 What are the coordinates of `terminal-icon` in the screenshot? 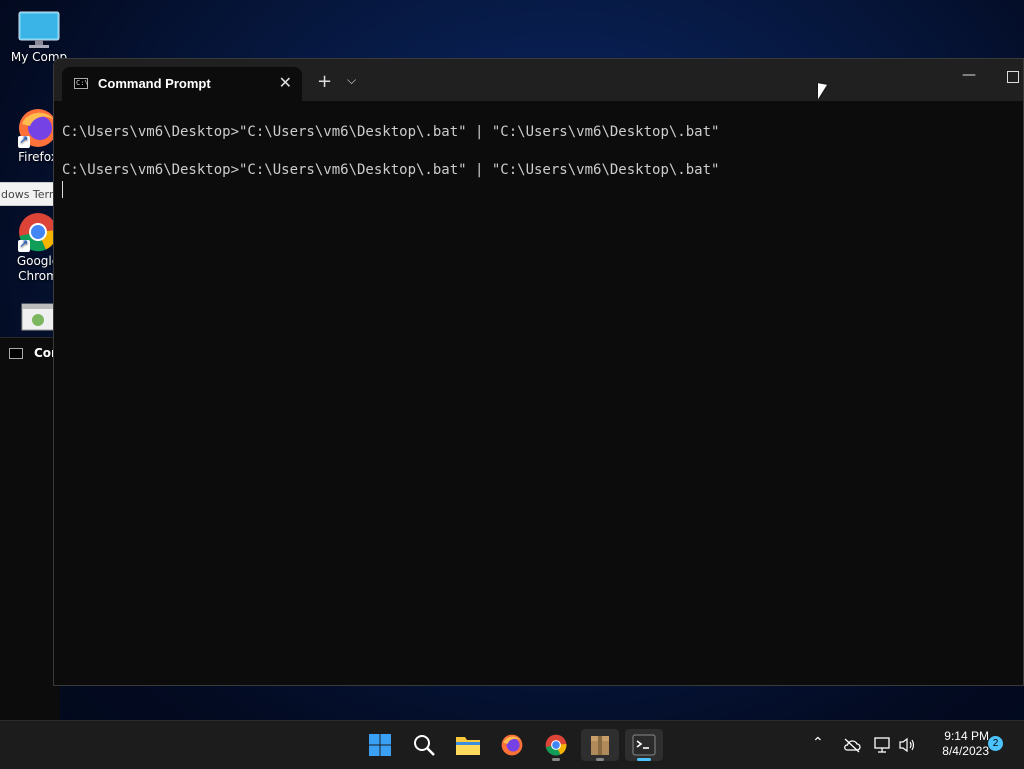 It's located at (644, 745).